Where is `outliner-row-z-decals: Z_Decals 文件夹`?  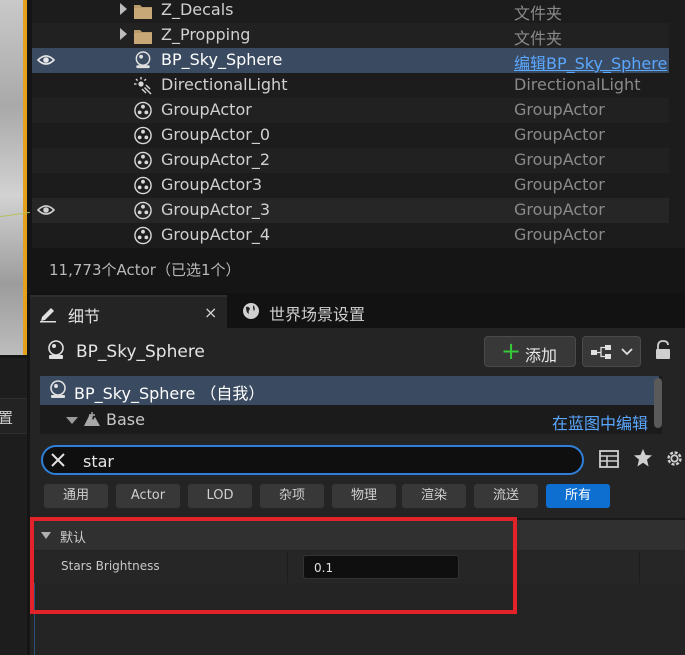 outliner-row-z-decals: Z_Decals 文件夹 is located at coordinates (350, 11).